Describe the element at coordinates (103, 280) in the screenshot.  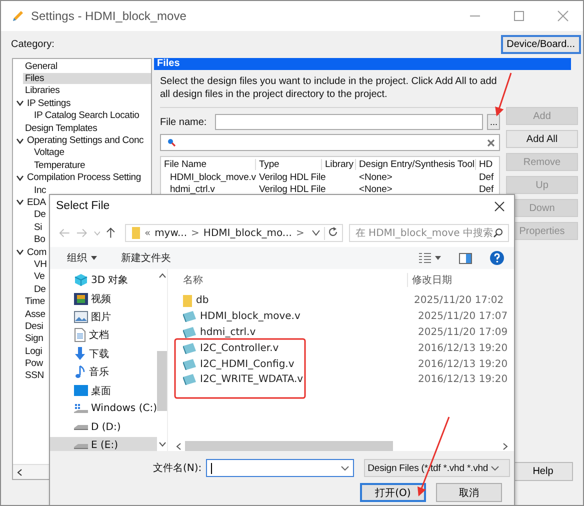
I see `nav-item: 3D 对象` at that location.